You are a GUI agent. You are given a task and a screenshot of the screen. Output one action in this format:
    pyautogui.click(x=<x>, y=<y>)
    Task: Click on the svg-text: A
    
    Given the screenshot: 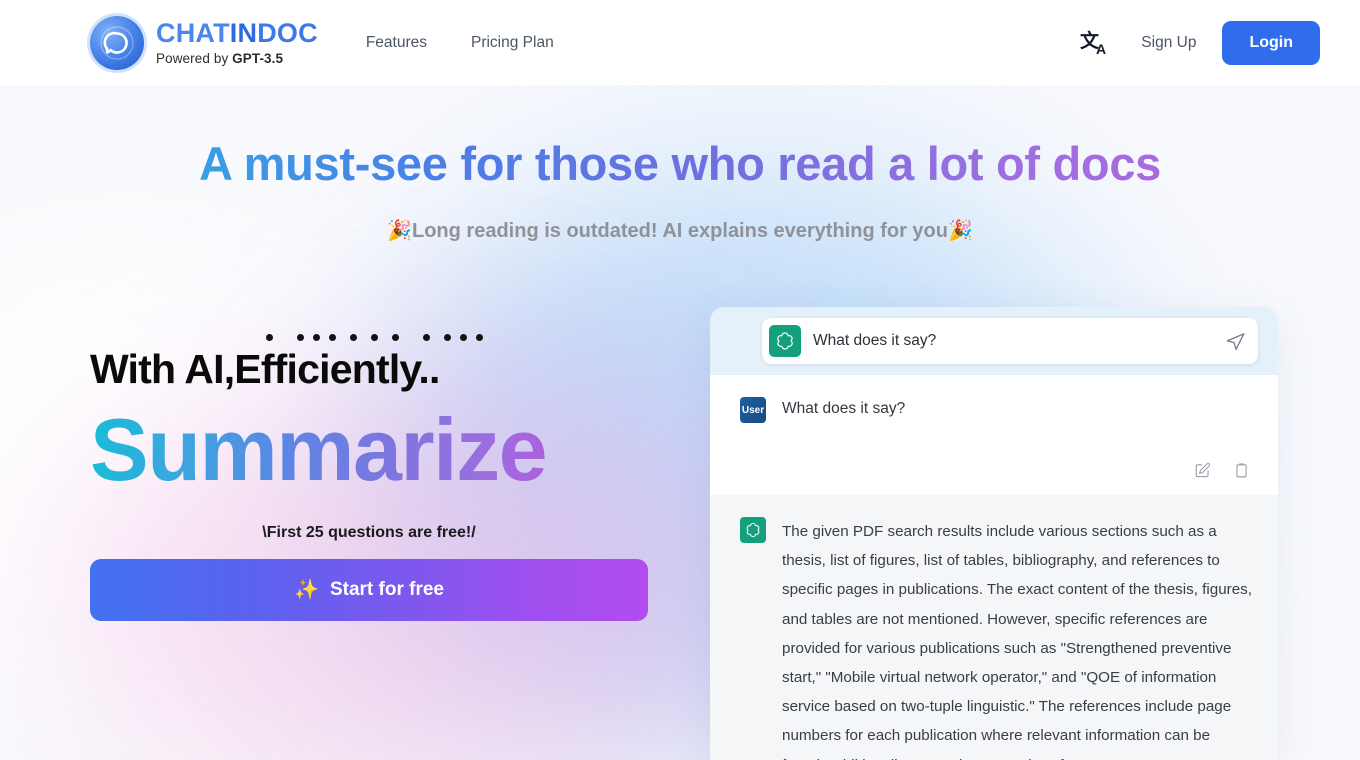 What is the action you would take?
    pyautogui.click(x=1101, y=49)
    